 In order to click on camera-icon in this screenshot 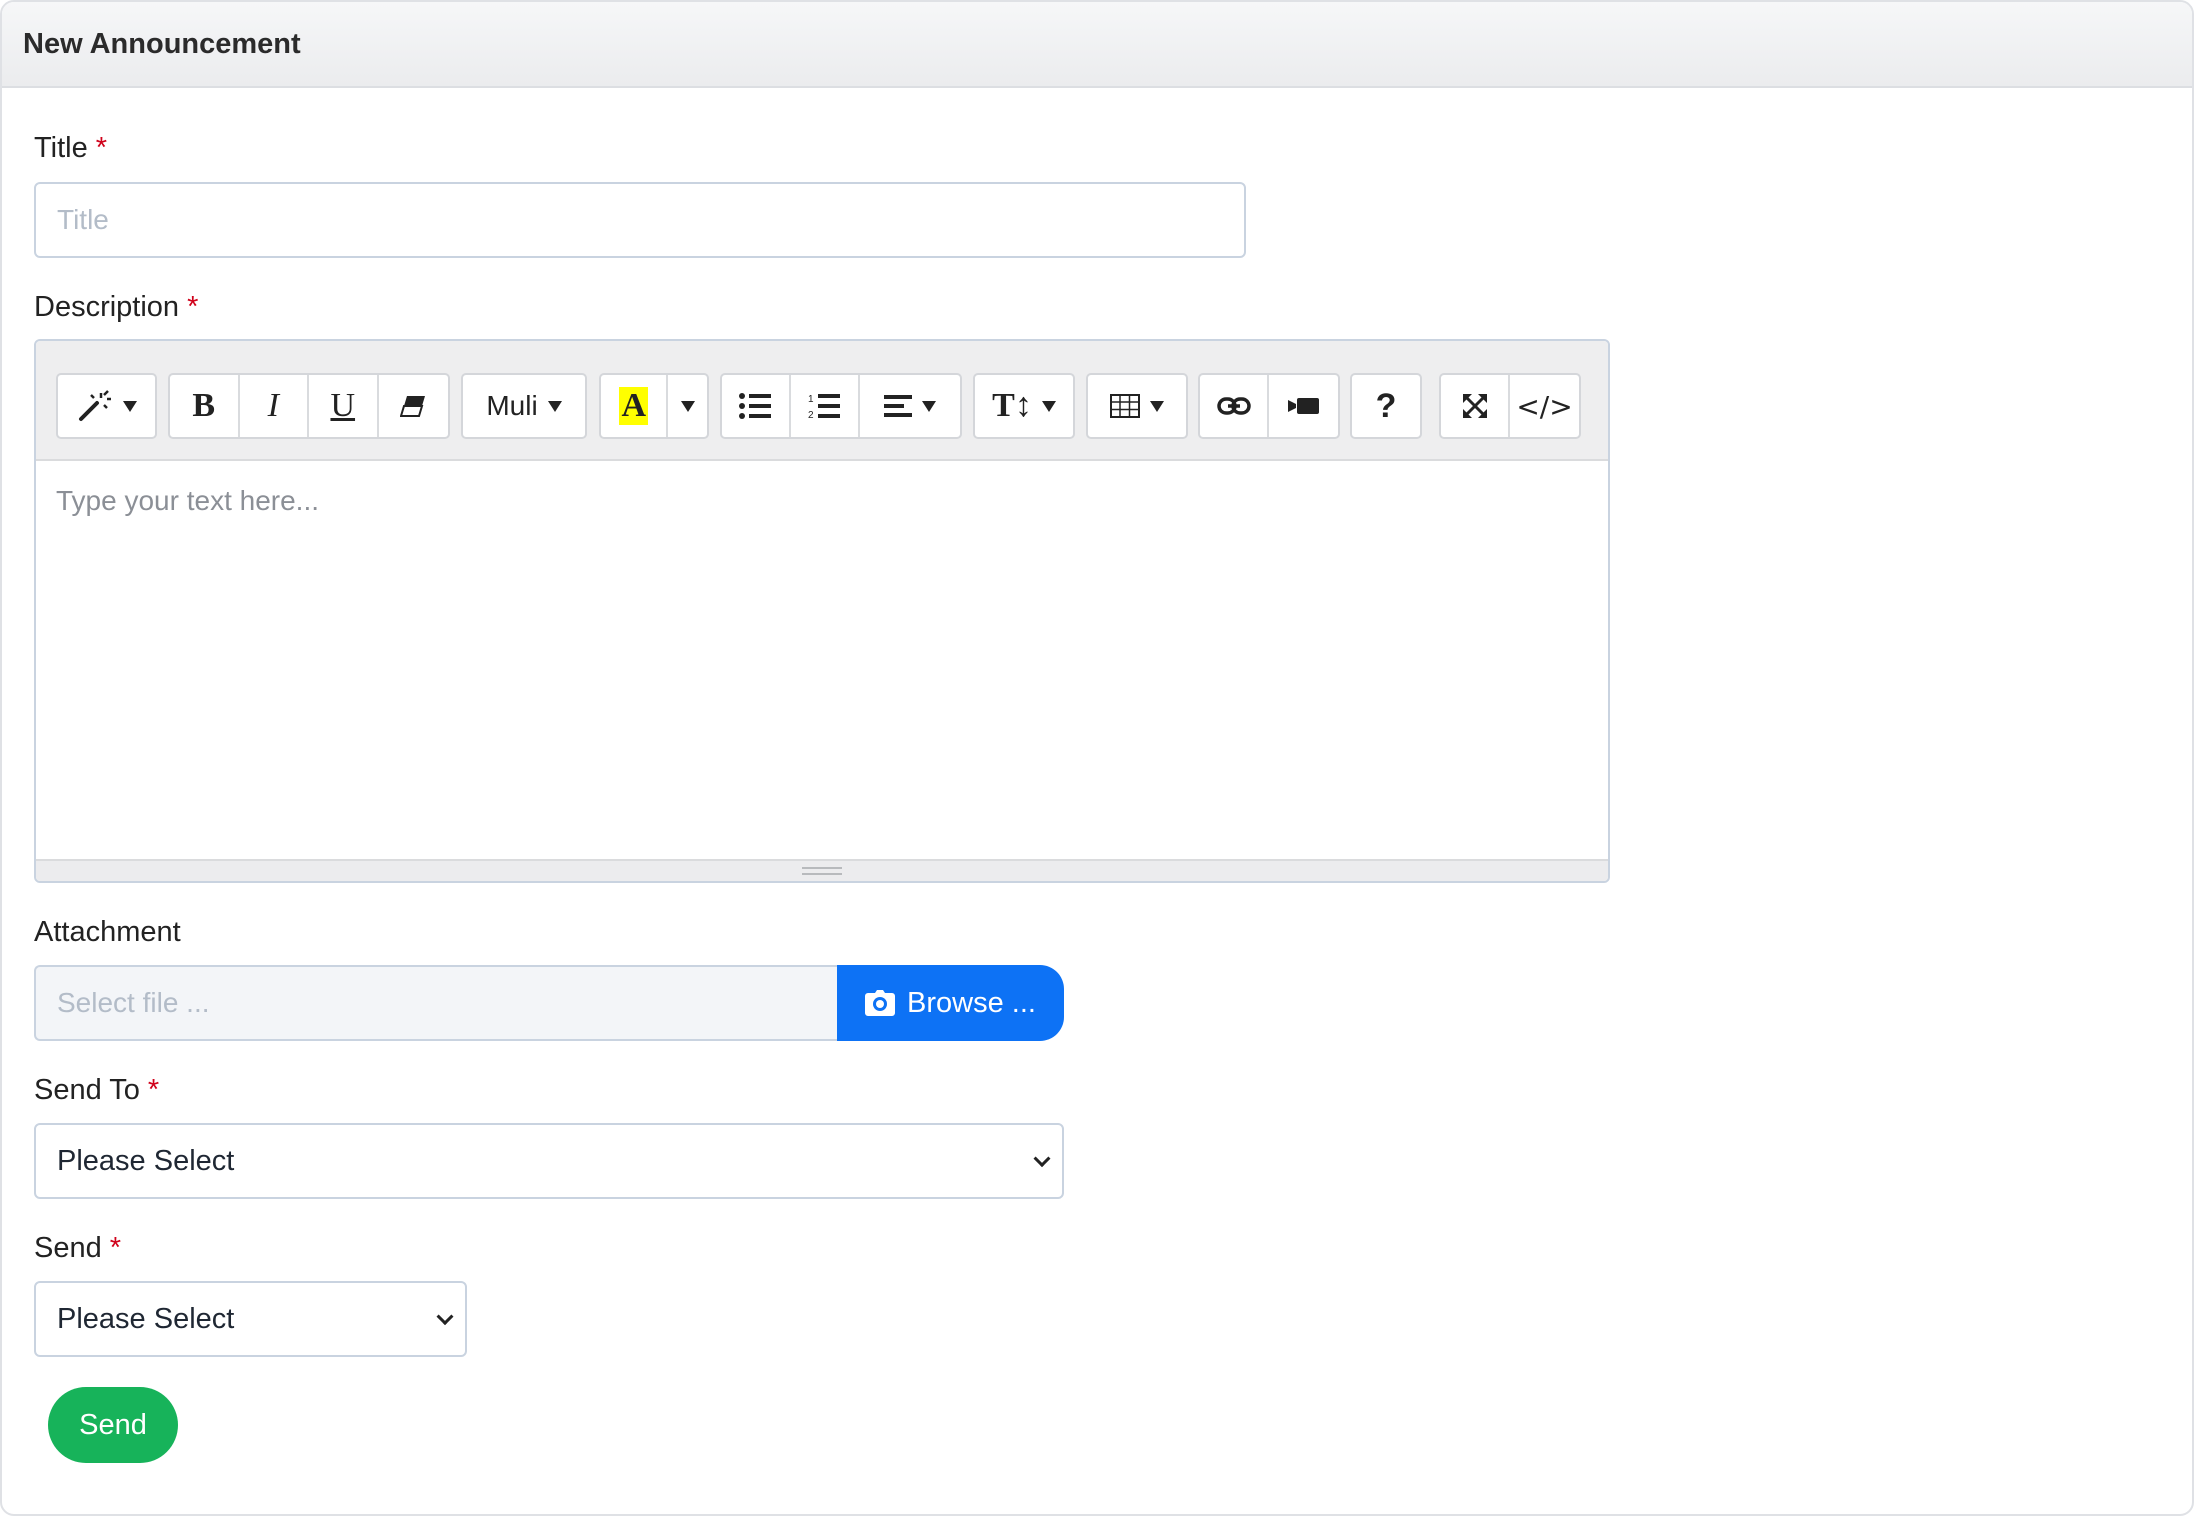, I will do `click(880, 1003)`.